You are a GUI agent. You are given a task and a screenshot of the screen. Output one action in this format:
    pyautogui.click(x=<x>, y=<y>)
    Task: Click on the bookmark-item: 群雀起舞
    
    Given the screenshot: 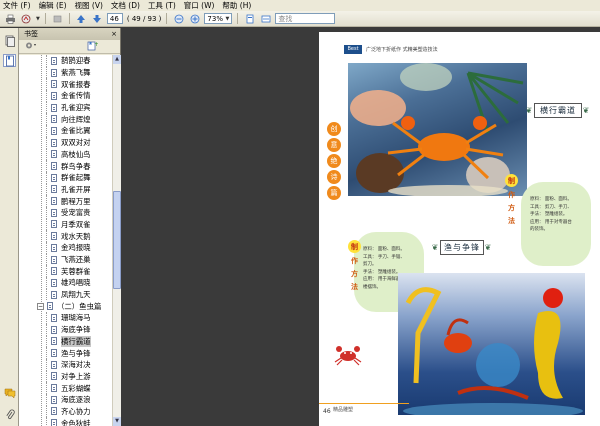 What is the action you would take?
    pyautogui.click(x=65, y=177)
    